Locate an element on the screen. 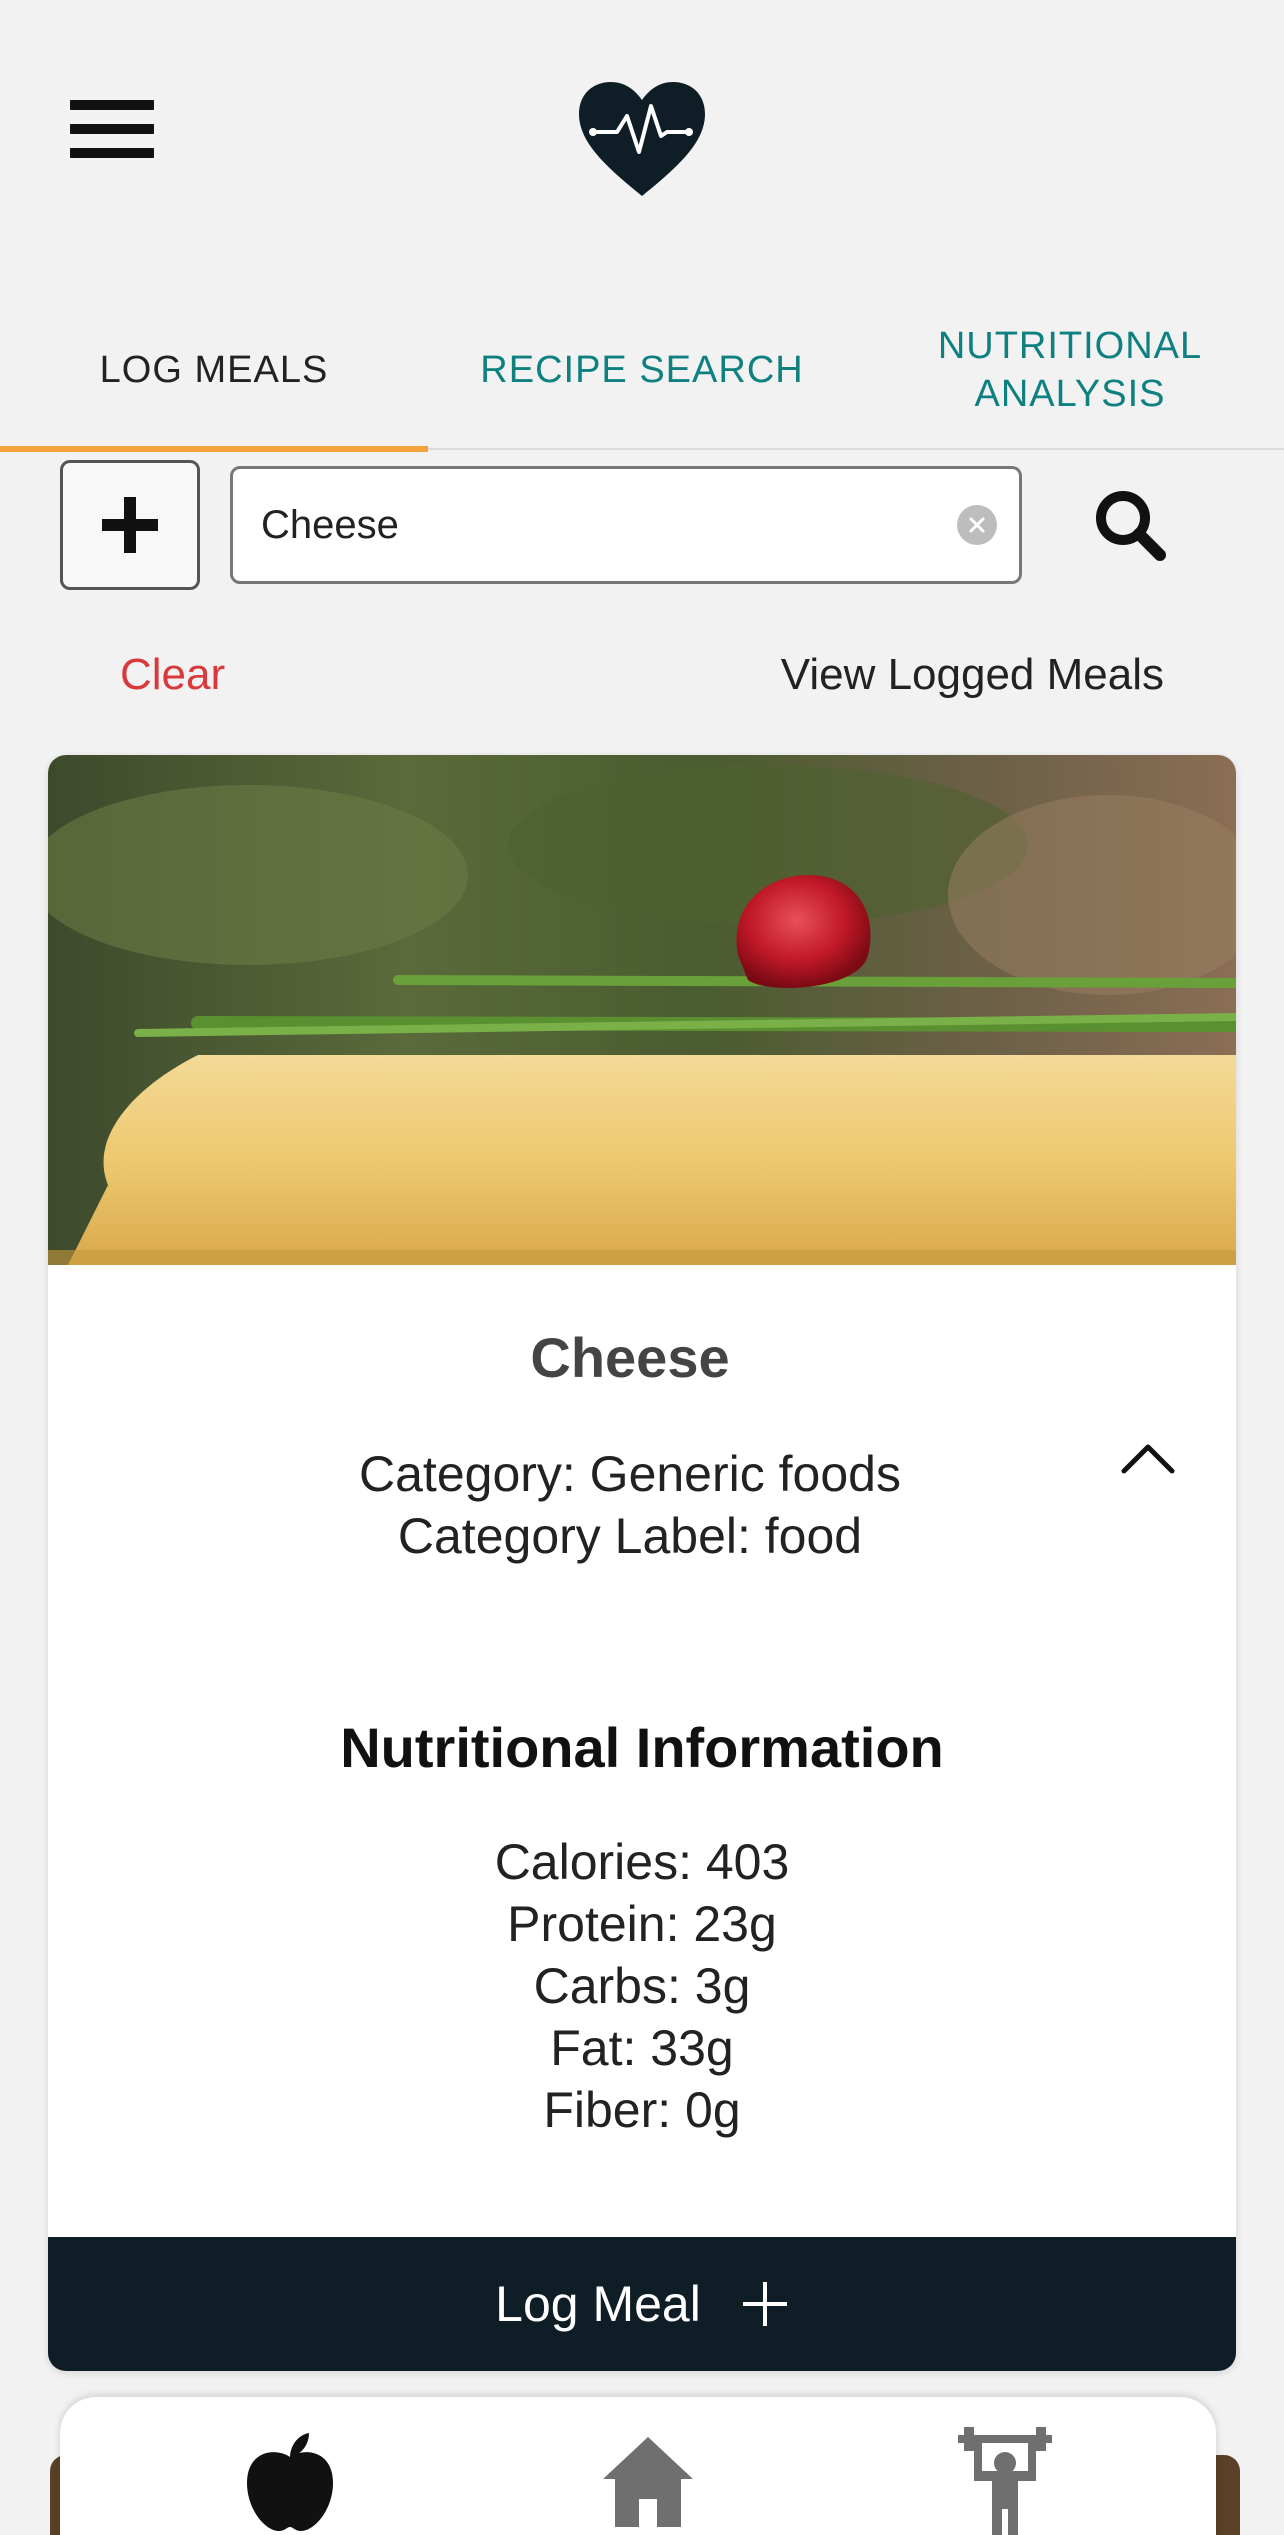  view-logged-meals-link: View Logged Meals is located at coordinates (972, 675).